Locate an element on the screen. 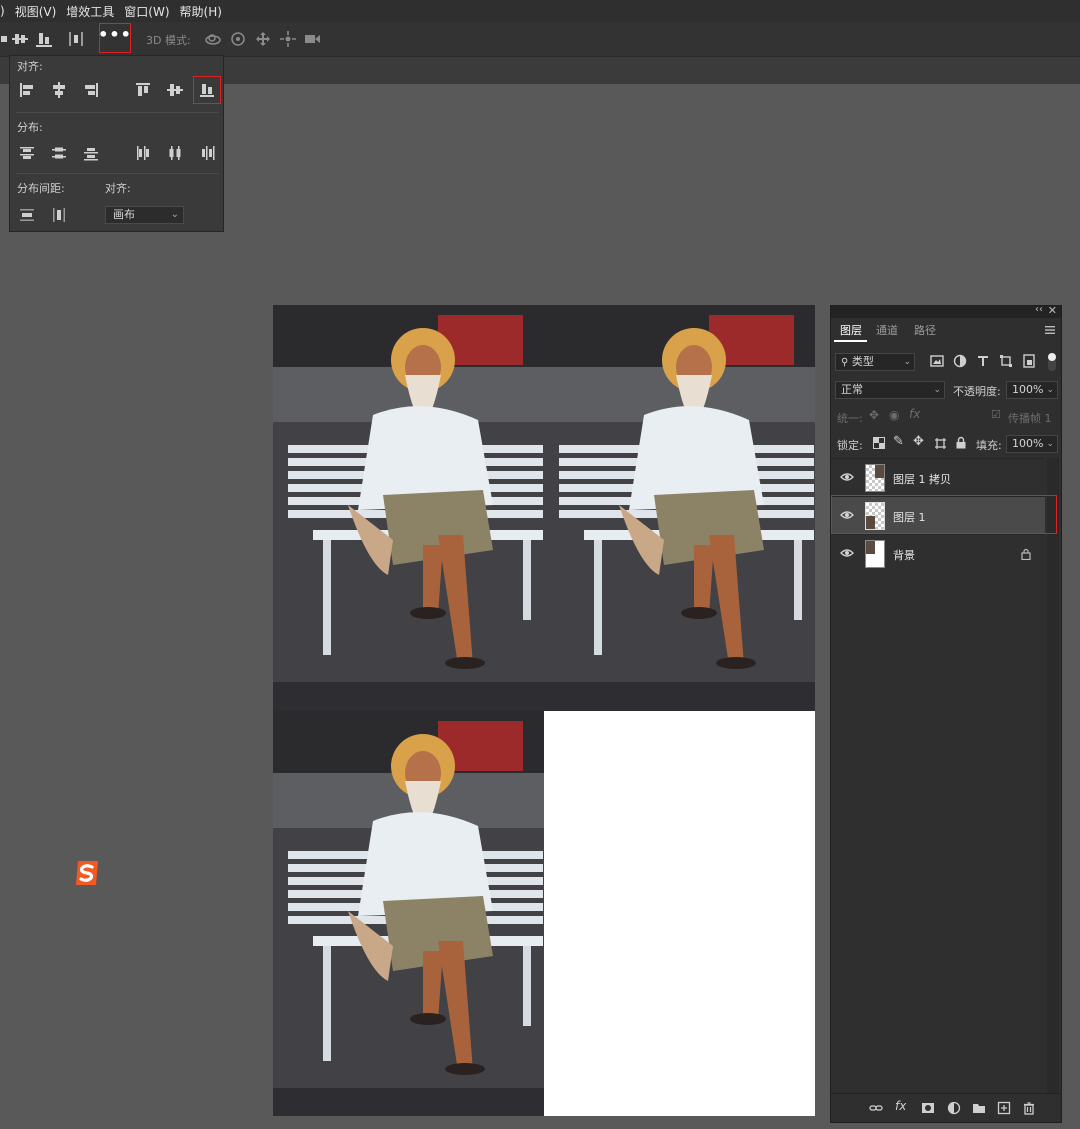 The width and height of the screenshot is (1080, 1129). new-layer-icon is located at coordinates (1004, 1108).